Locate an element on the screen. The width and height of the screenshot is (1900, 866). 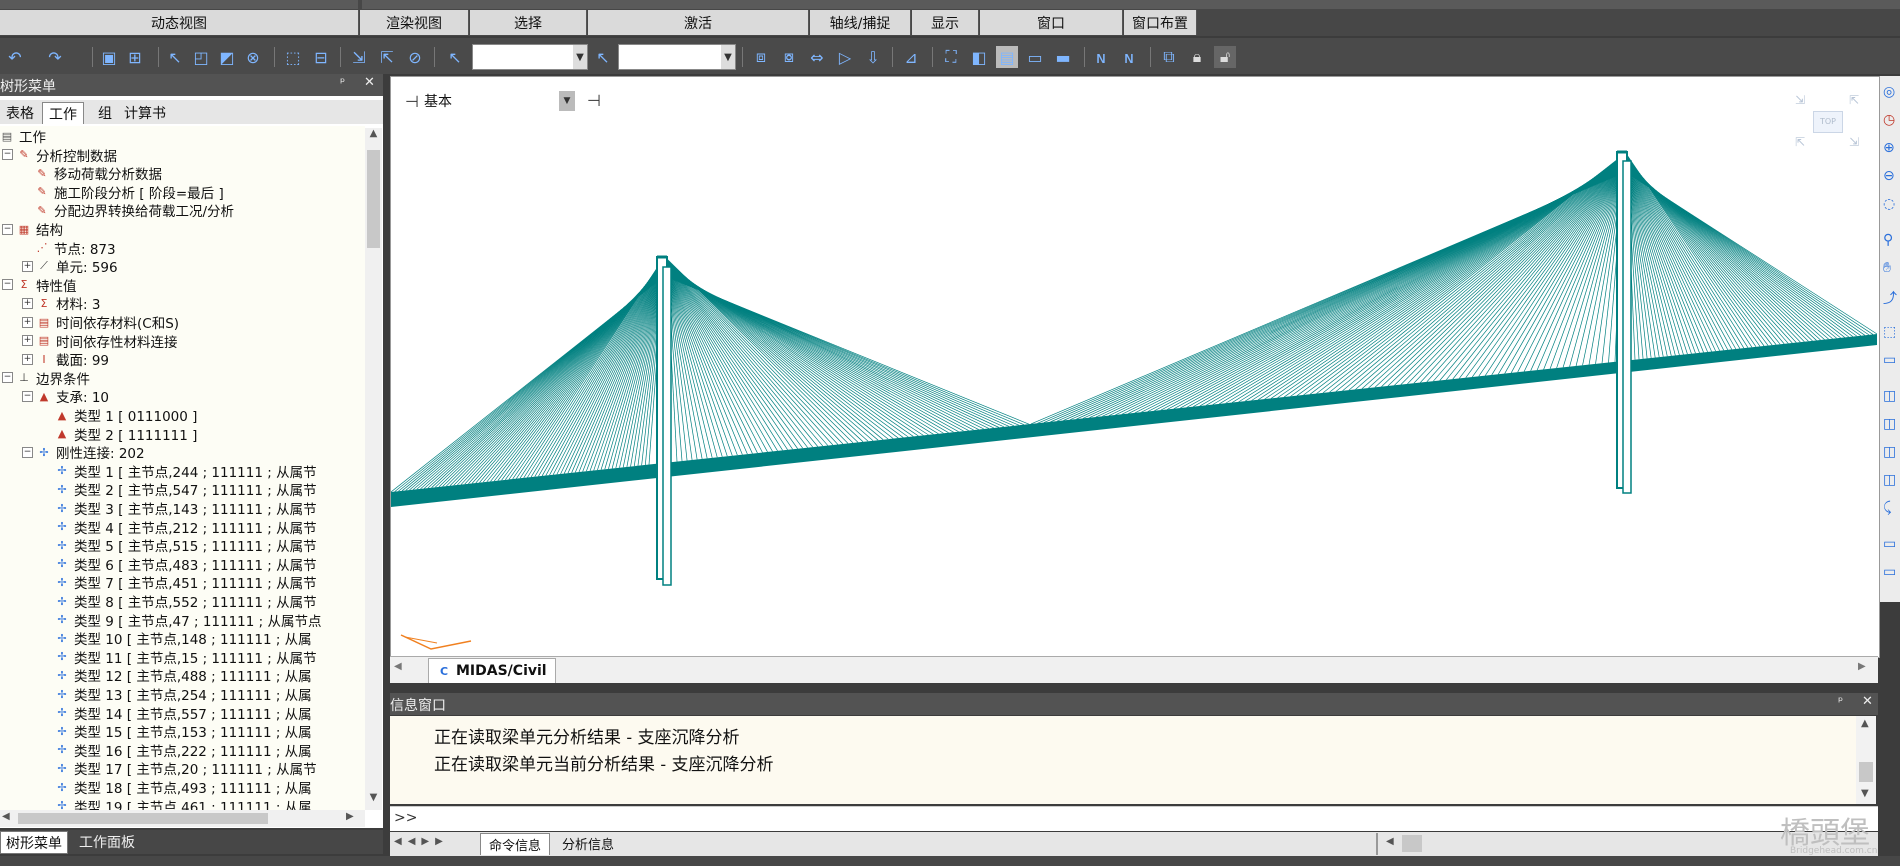
display-option-icon: ▬ is located at coordinates (1063, 57).